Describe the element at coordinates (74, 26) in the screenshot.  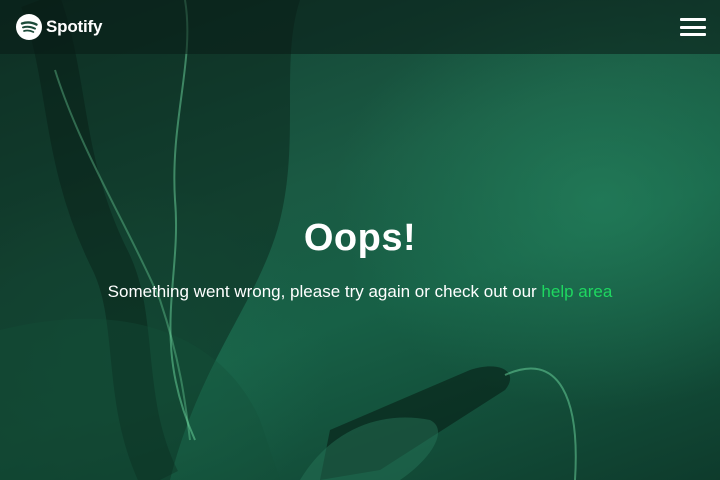
I see `spotify-logo-text: Spotify` at that location.